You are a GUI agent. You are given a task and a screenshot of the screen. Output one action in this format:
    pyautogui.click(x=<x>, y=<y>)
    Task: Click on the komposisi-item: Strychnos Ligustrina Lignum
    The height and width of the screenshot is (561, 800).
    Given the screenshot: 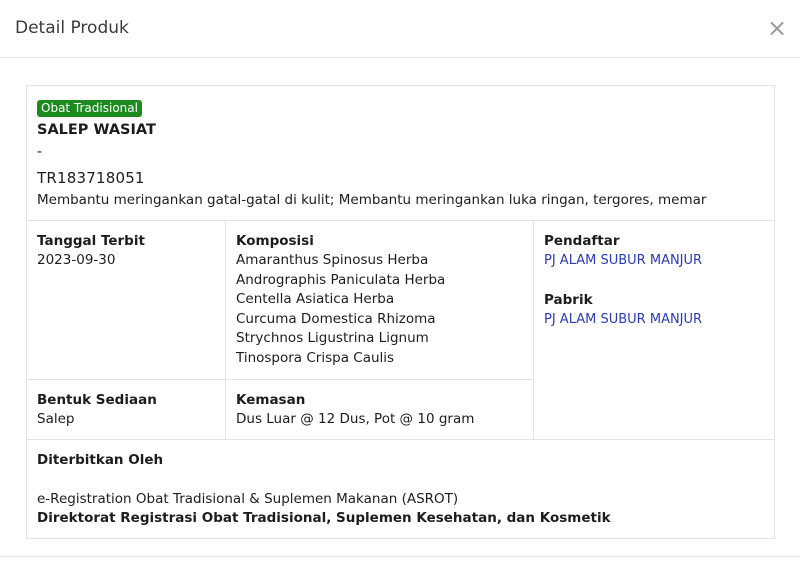 What is the action you would take?
    pyautogui.click(x=332, y=338)
    